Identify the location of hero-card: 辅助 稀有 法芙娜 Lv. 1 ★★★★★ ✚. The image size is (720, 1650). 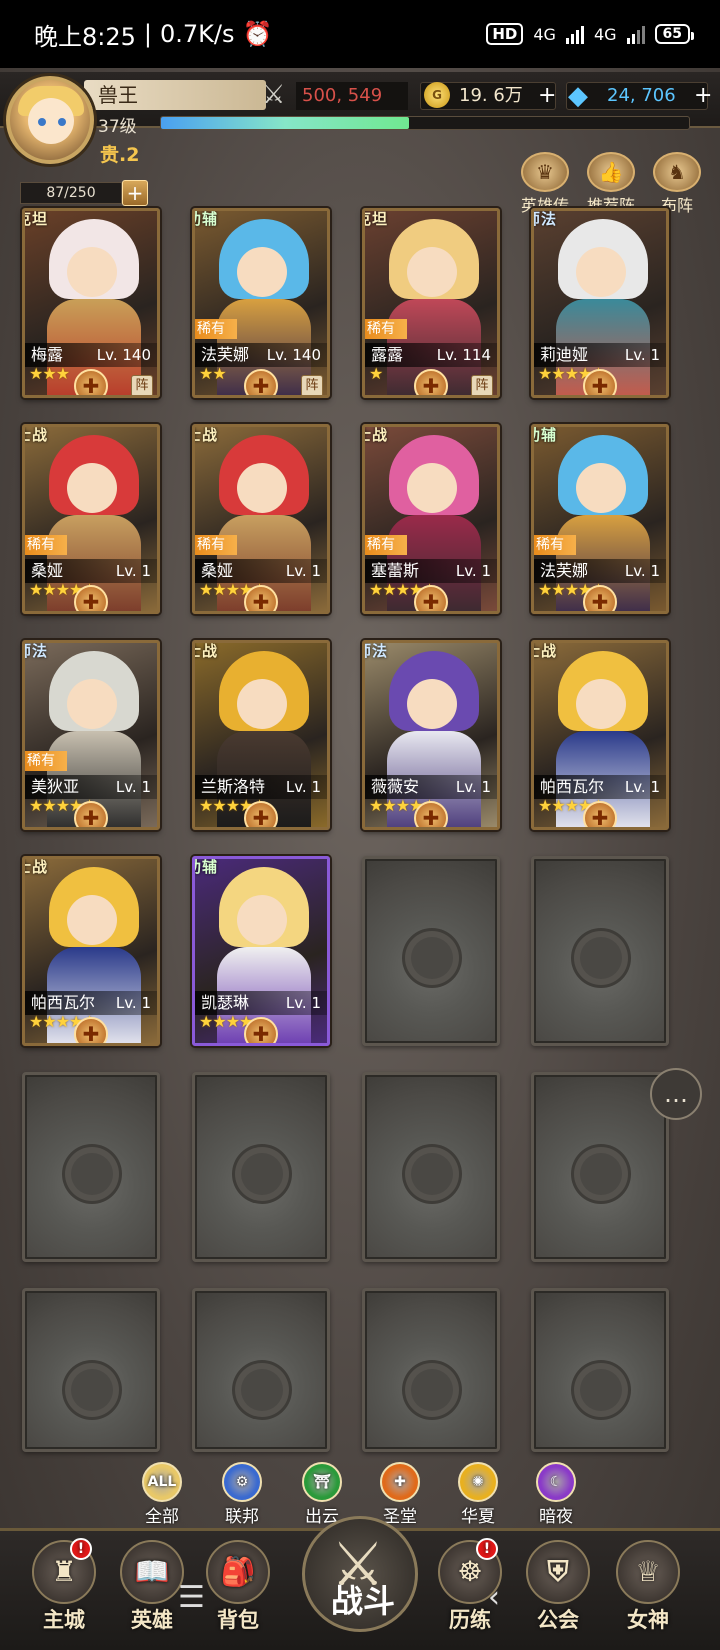
(600, 519).